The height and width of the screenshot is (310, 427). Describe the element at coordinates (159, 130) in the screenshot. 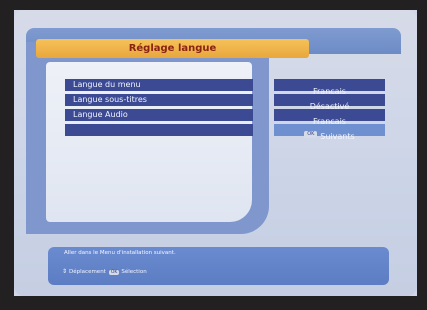

I see `menu-item-empty` at that location.